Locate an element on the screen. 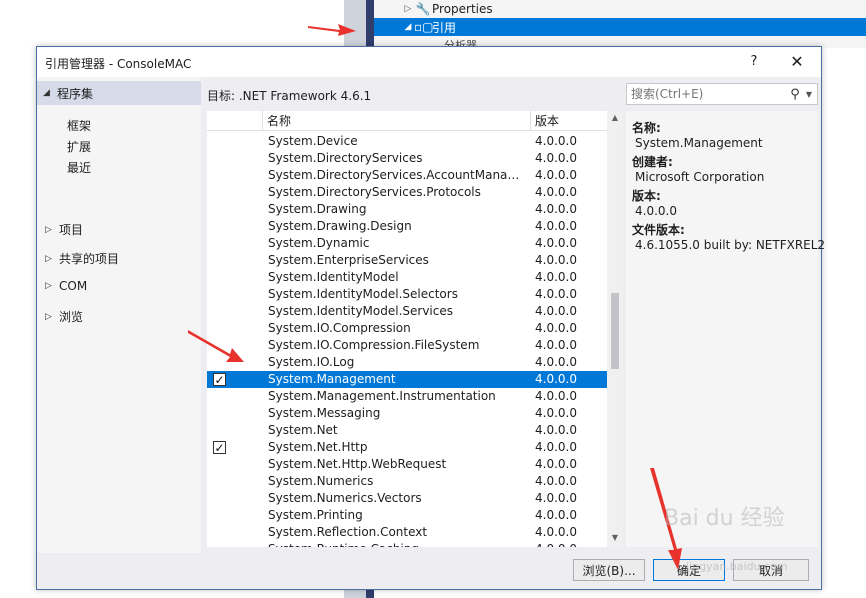 This screenshot has width=866, height=598. assembly-name: System.Dynamic is located at coordinates (319, 243).